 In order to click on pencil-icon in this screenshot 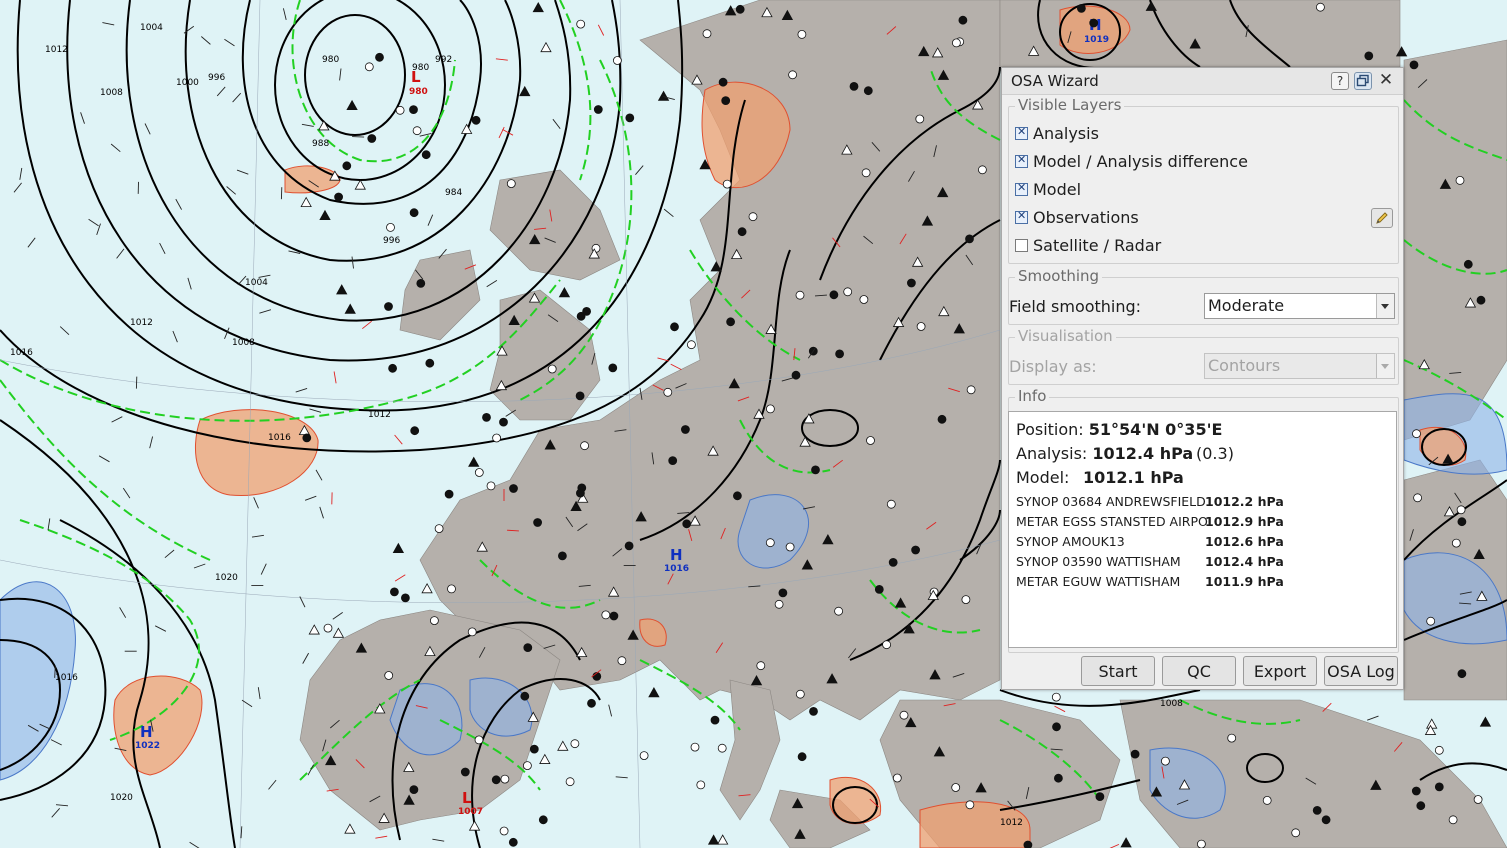, I will do `click(1382, 218)`.